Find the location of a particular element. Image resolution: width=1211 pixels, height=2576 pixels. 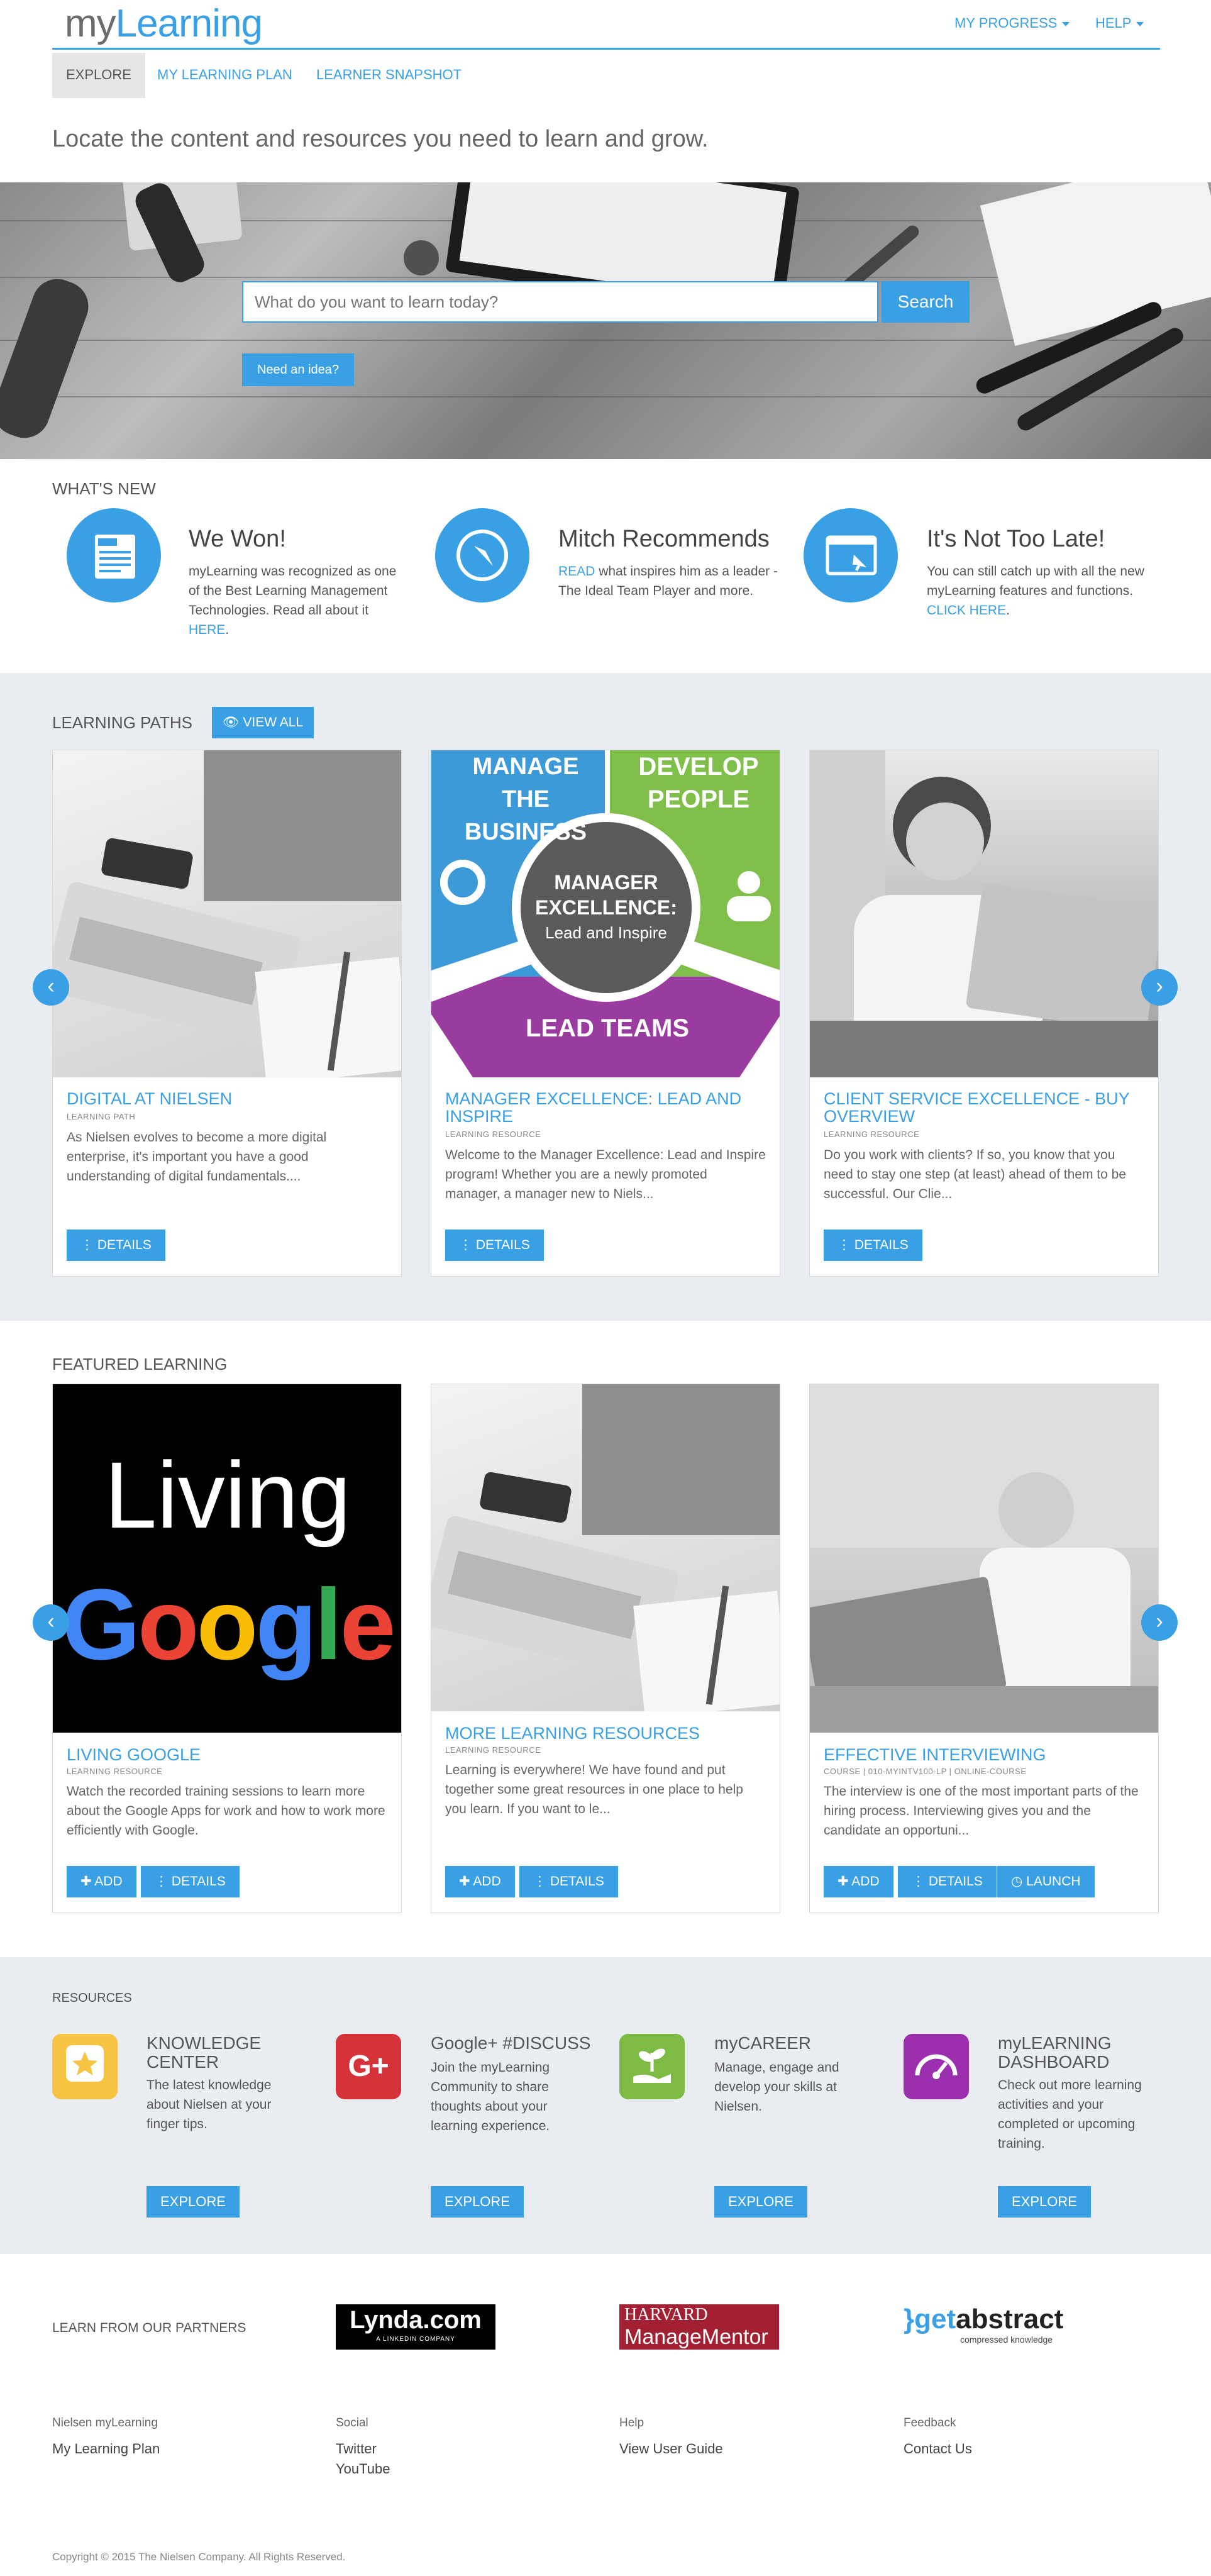

course-format: ONLINE-COURSE is located at coordinates (990, 1771).